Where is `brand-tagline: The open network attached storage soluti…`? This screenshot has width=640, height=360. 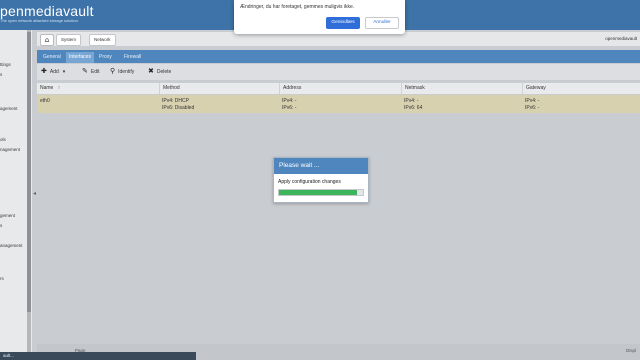
brand-tagline: The open network attached storage soluti… is located at coordinates (39, 20).